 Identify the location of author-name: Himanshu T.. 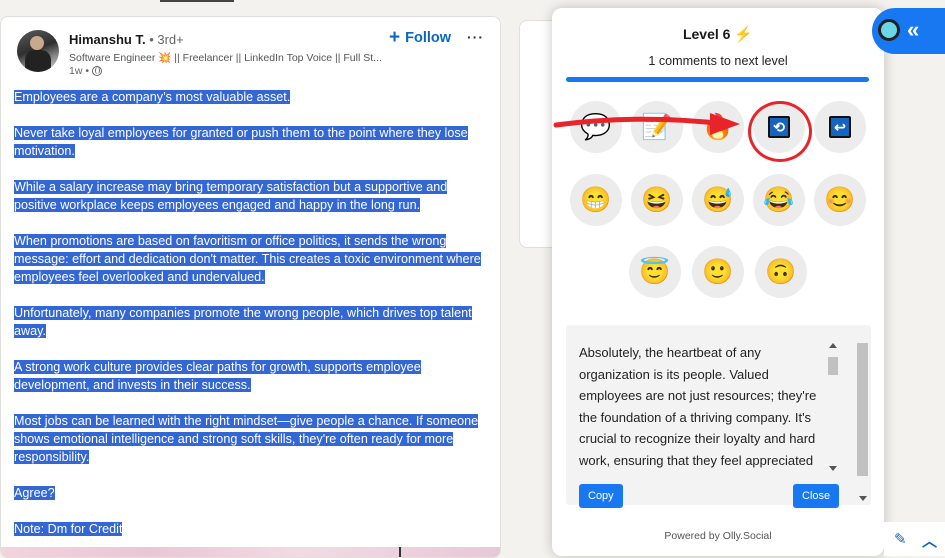
(107, 39).